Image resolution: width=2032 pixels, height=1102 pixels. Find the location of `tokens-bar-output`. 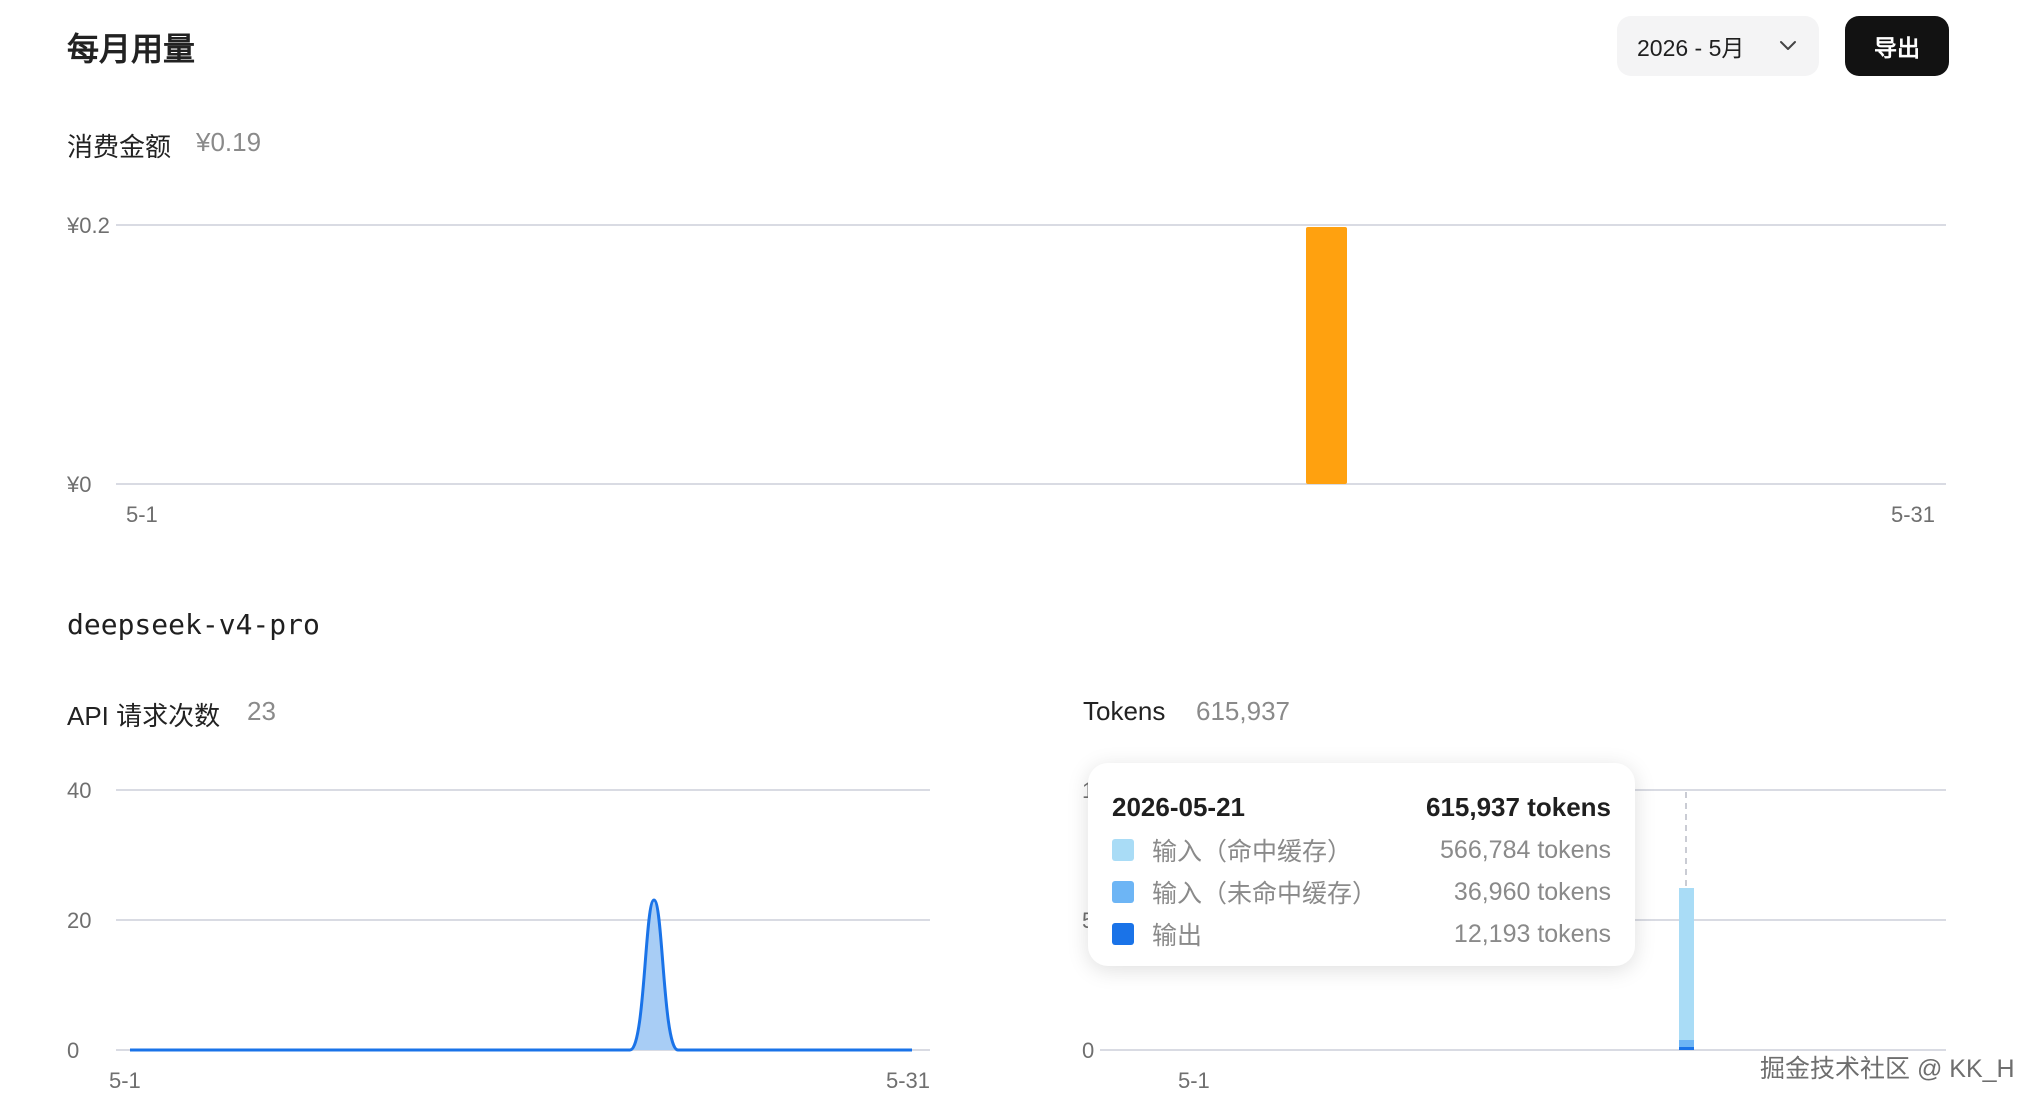

tokens-bar-output is located at coordinates (1686, 1048).